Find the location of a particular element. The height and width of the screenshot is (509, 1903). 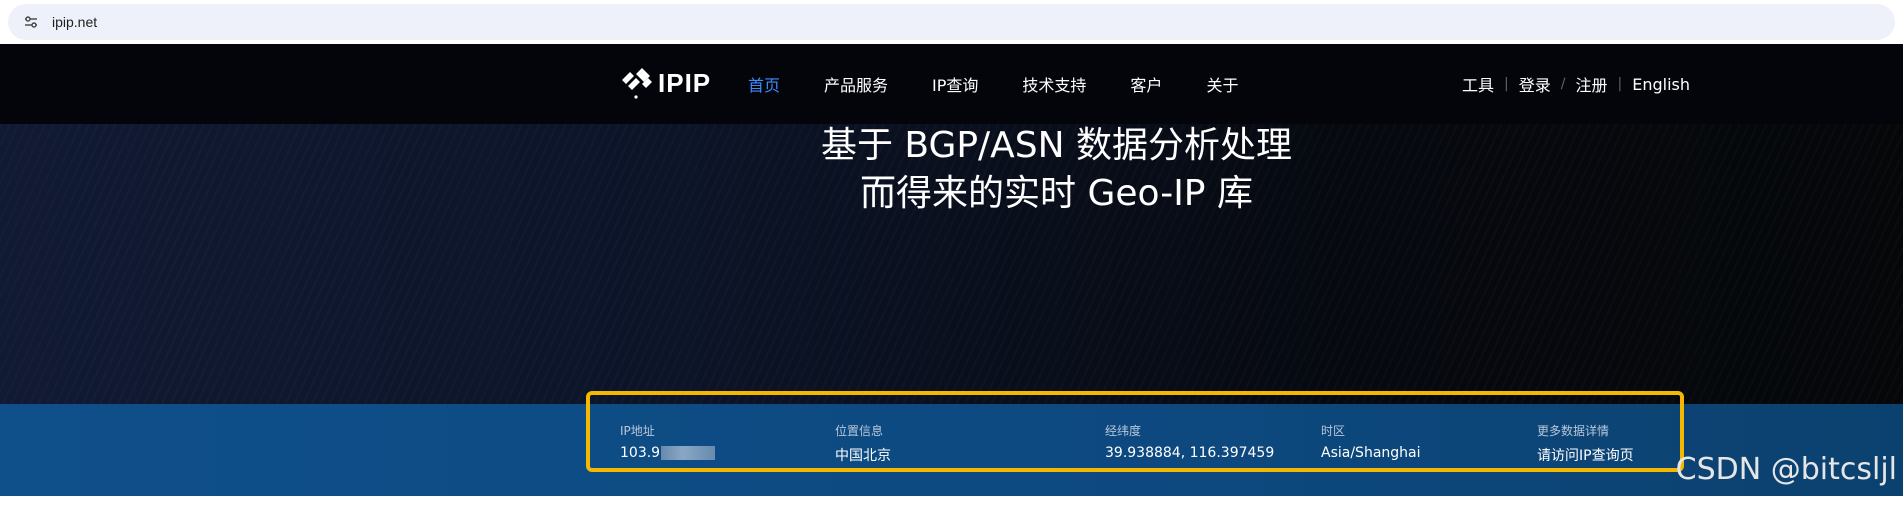

menu-item-customers: 客户 is located at coordinates (1146, 84).